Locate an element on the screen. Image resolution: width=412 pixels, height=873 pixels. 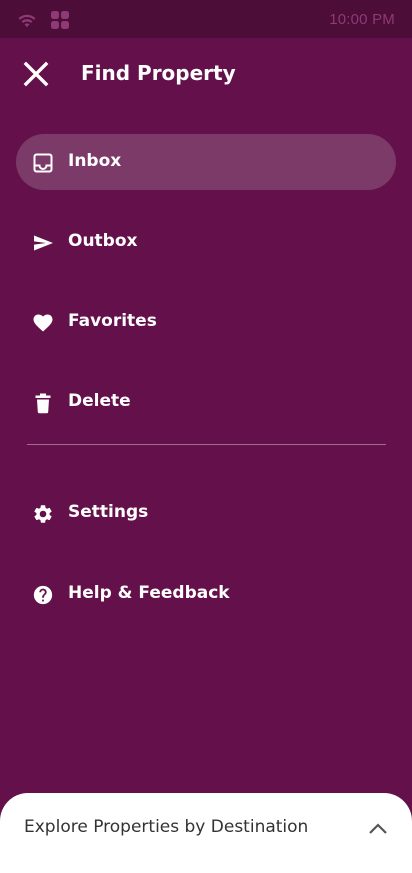
help-icon is located at coordinates (43, 595).